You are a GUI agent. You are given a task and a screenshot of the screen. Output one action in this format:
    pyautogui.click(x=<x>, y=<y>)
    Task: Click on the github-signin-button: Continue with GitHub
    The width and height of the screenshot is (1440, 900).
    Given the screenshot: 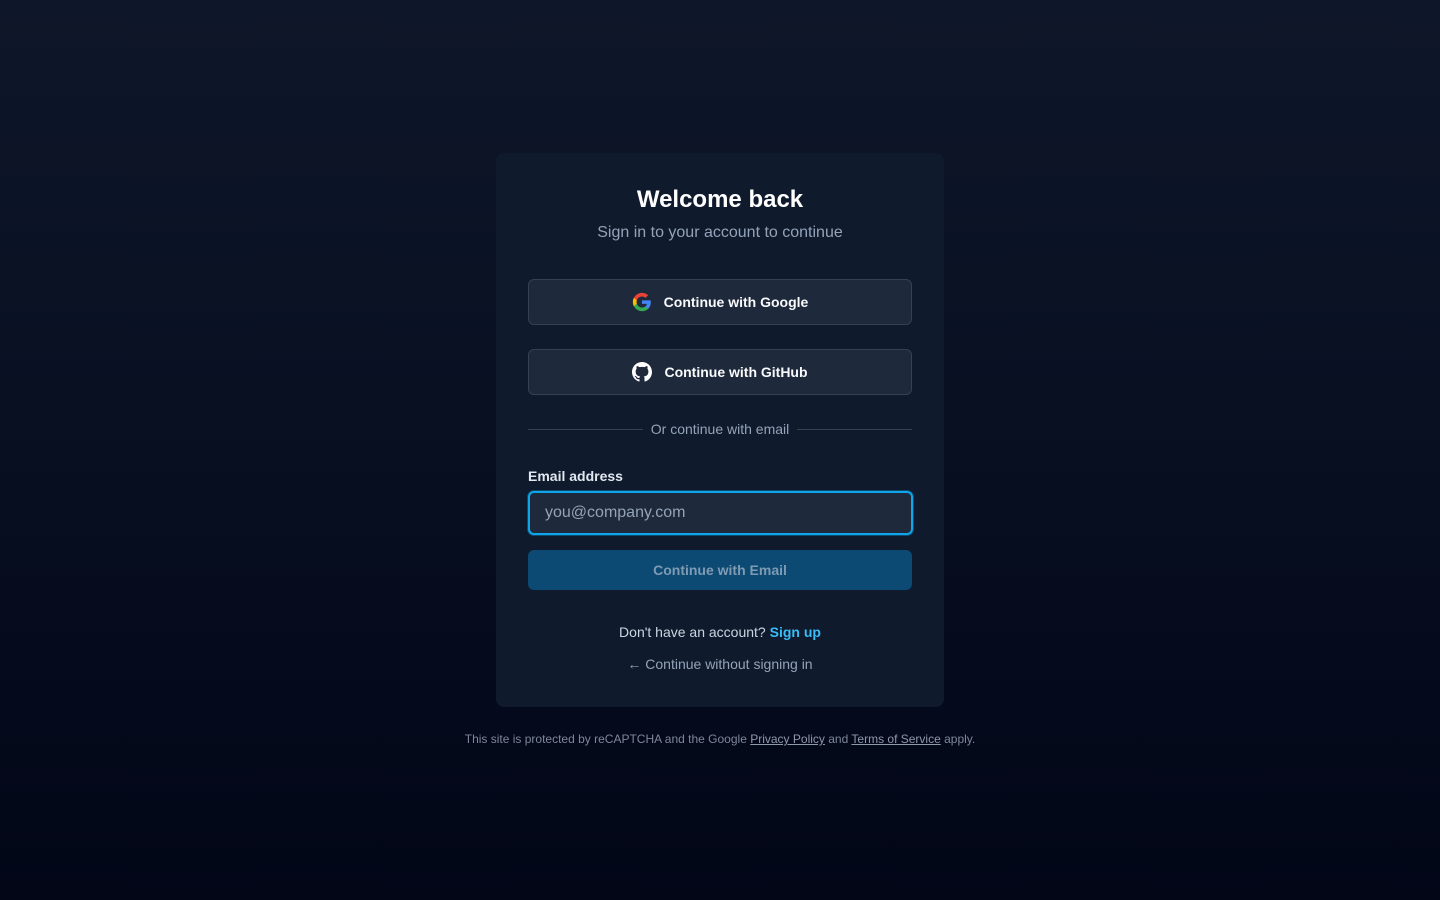 What is the action you would take?
    pyautogui.click(x=720, y=372)
    